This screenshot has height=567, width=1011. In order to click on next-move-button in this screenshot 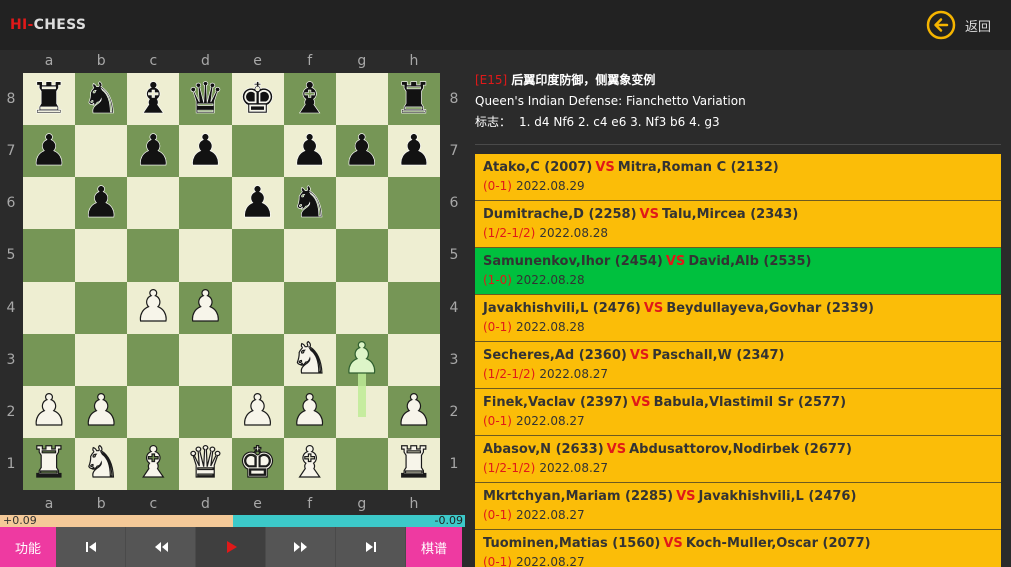, I will do `click(301, 547)`.